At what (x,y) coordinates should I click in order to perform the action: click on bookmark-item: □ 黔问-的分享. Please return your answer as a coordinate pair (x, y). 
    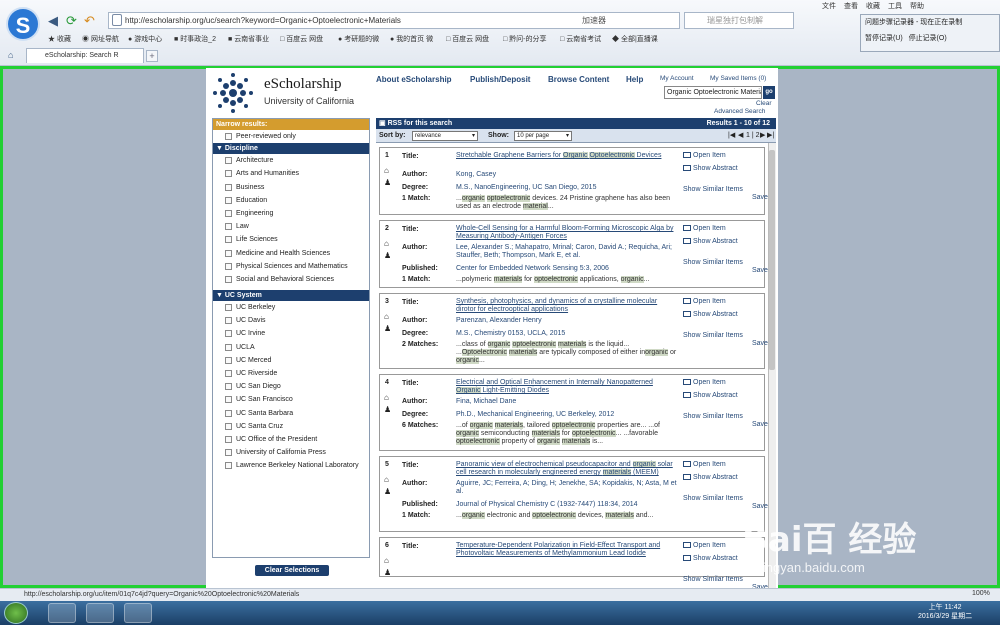
    Looking at the image, I should click on (525, 39).